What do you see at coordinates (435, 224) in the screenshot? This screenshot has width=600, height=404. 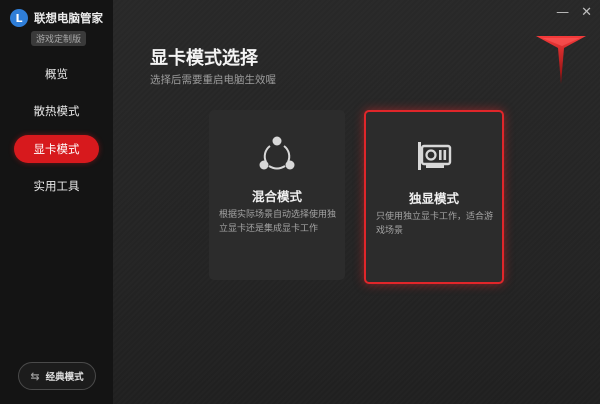 I see `discrete-gpu-mode-description: 只使用独立显卡工作，适合游戏场景` at bounding box center [435, 224].